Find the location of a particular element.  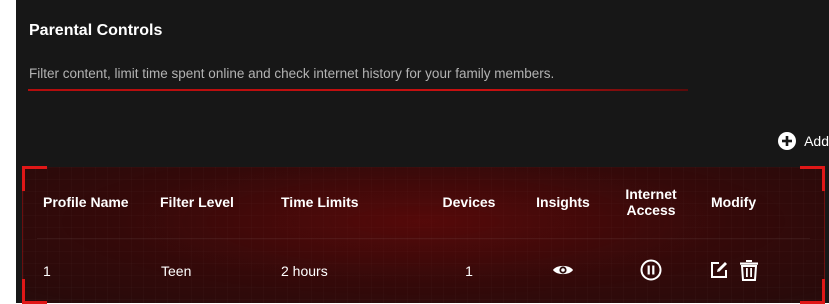

eye-icon is located at coordinates (563, 271).